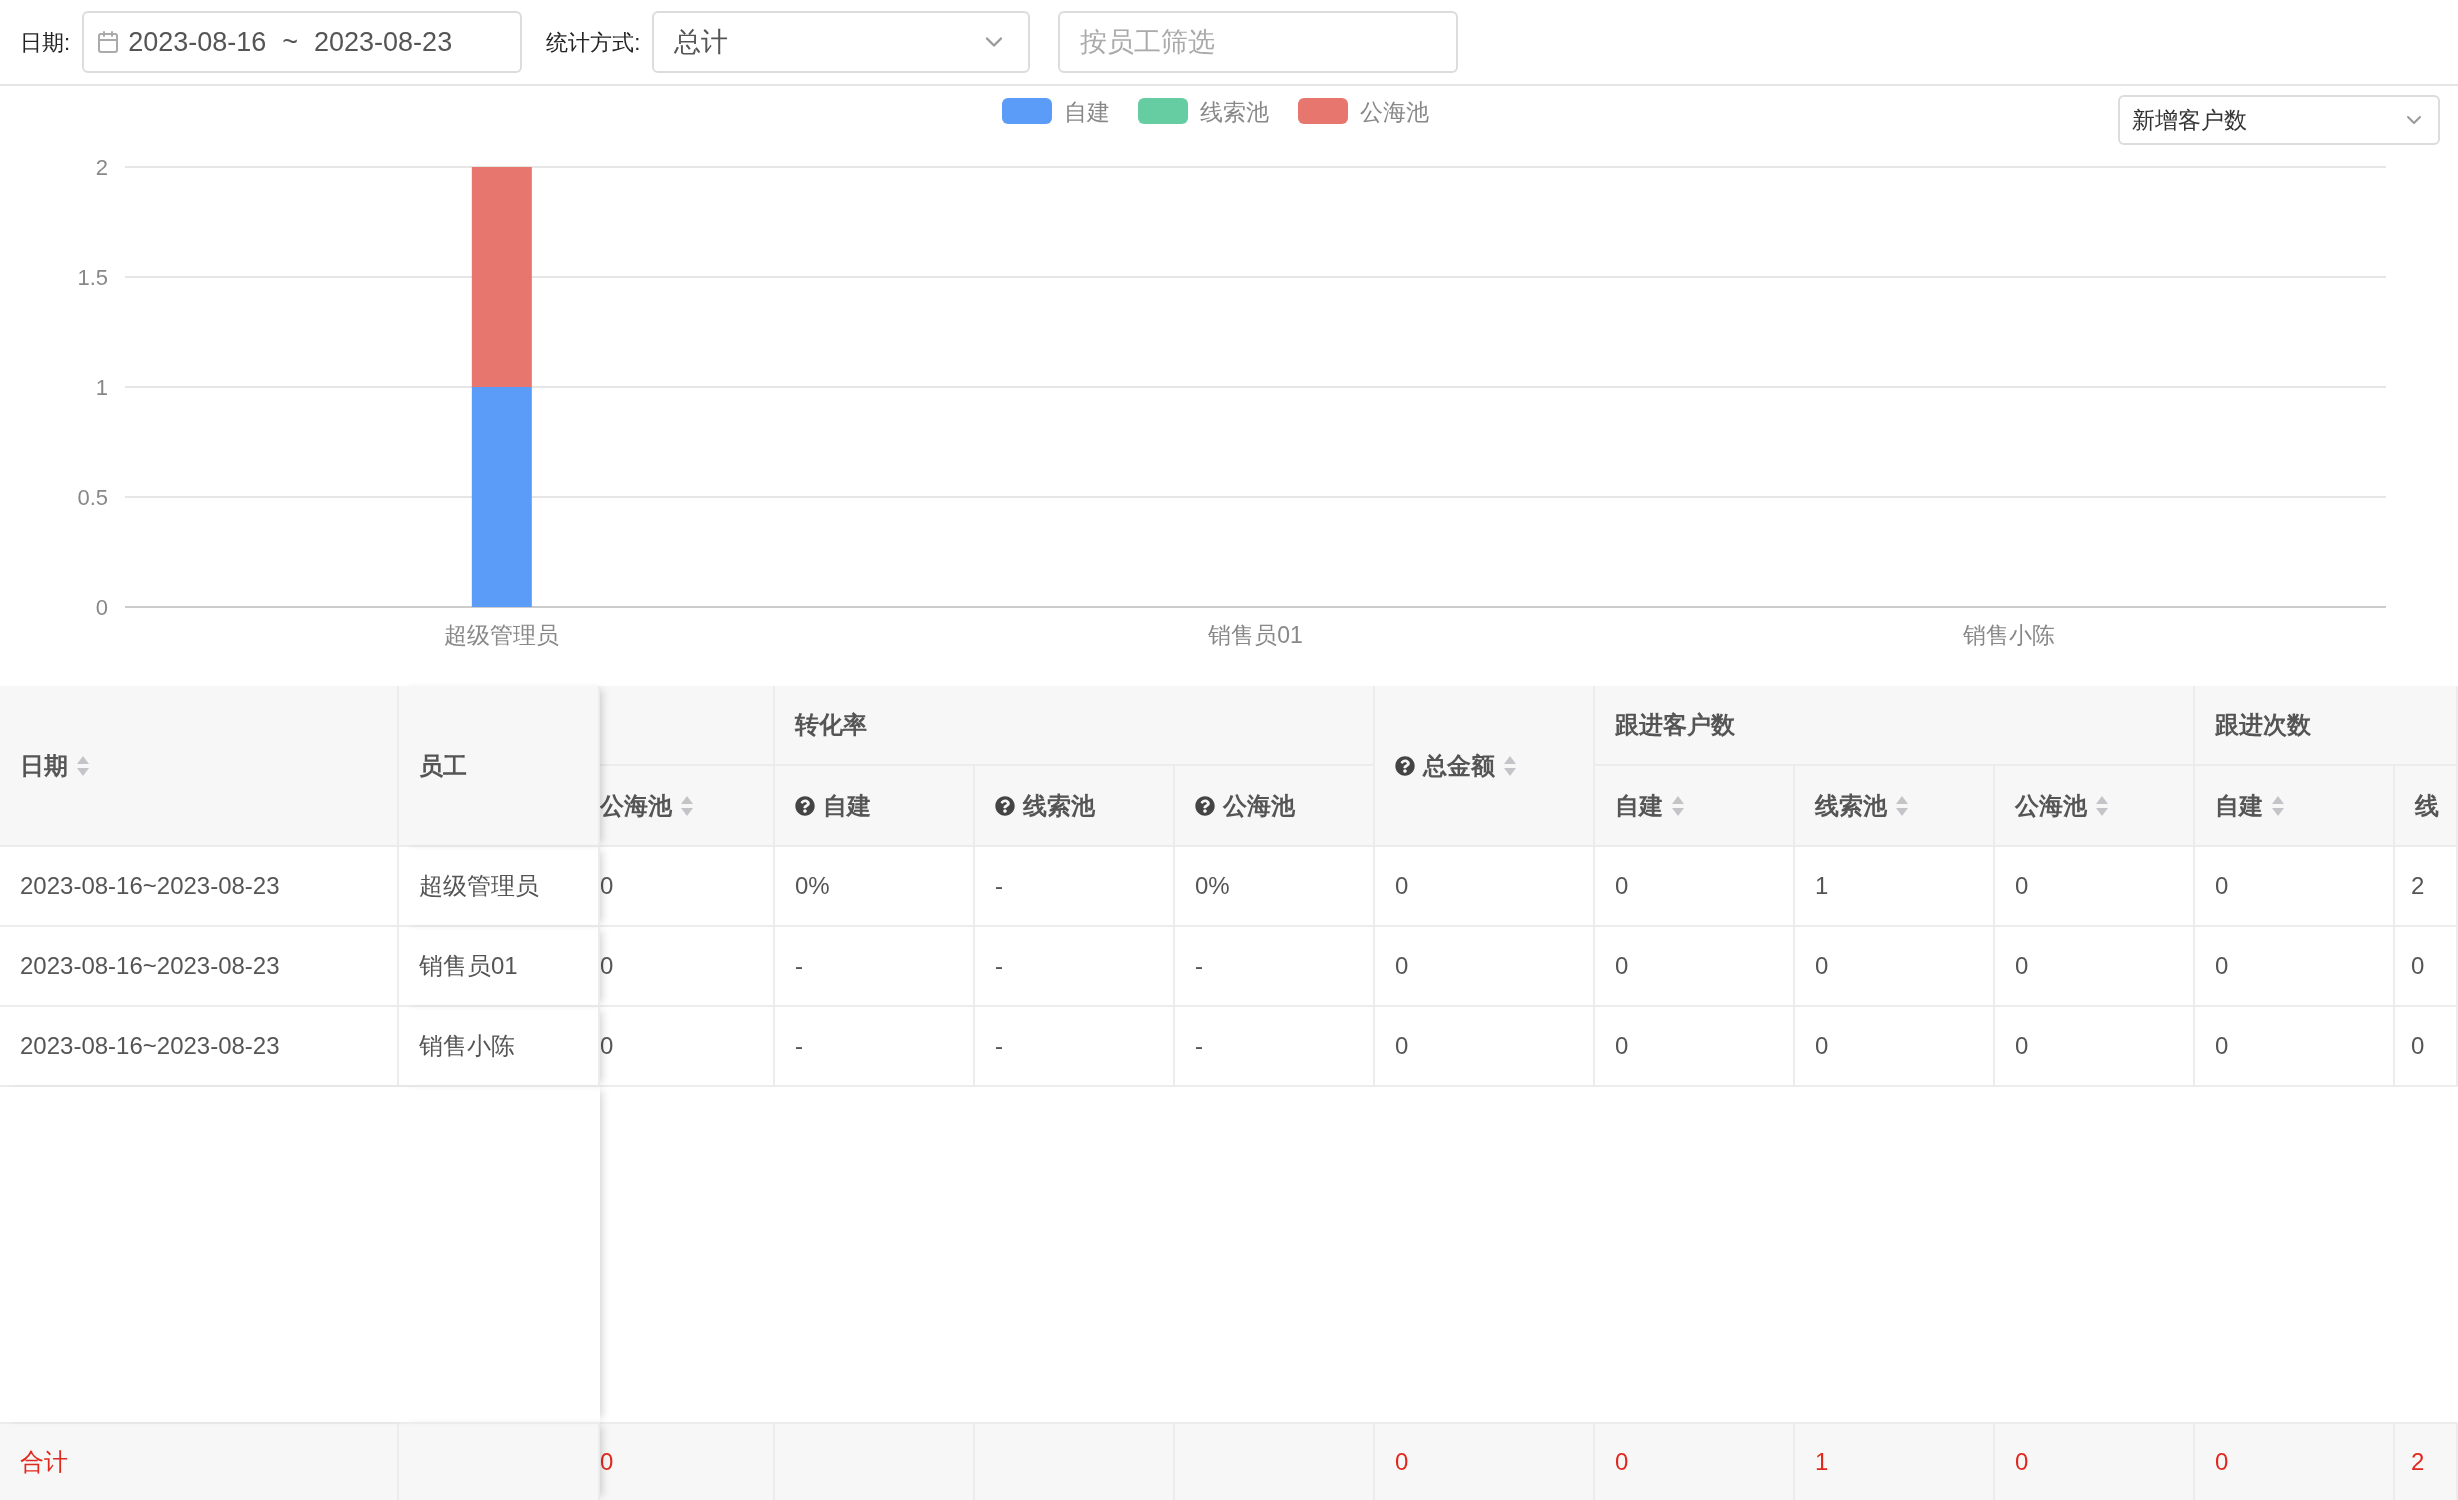 This screenshot has width=2458, height=1500. What do you see at coordinates (302, 42) in the screenshot?
I see `date-range-picker: 2023-08-16 ~ 2023-08-23` at bounding box center [302, 42].